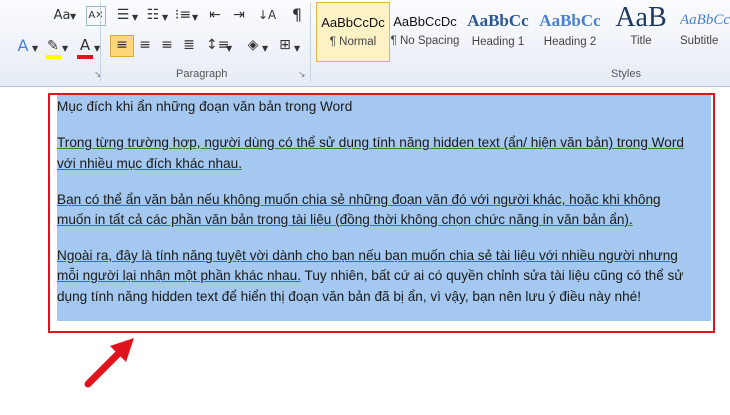 The height and width of the screenshot is (415, 730). What do you see at coordinates (297, 49) in the screenshot?
I see `borders-dropdown-icon: ▼` at bounding box center [297, 49].